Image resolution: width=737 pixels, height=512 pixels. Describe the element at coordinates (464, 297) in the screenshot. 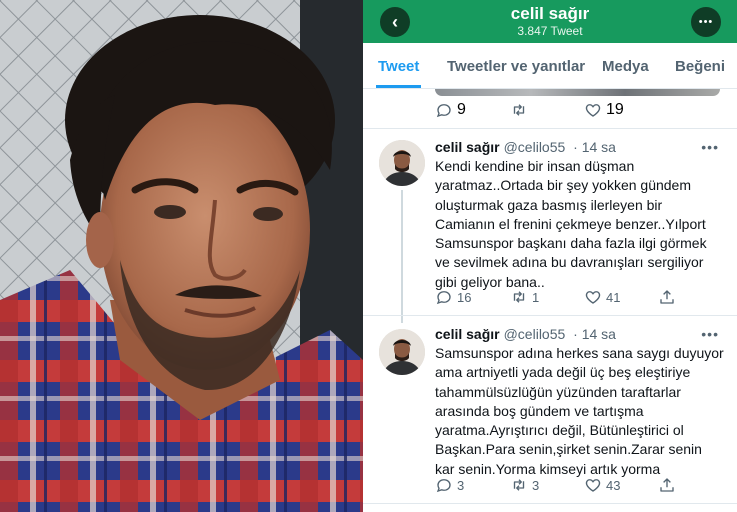

I see `reply-count: 16` at that location.